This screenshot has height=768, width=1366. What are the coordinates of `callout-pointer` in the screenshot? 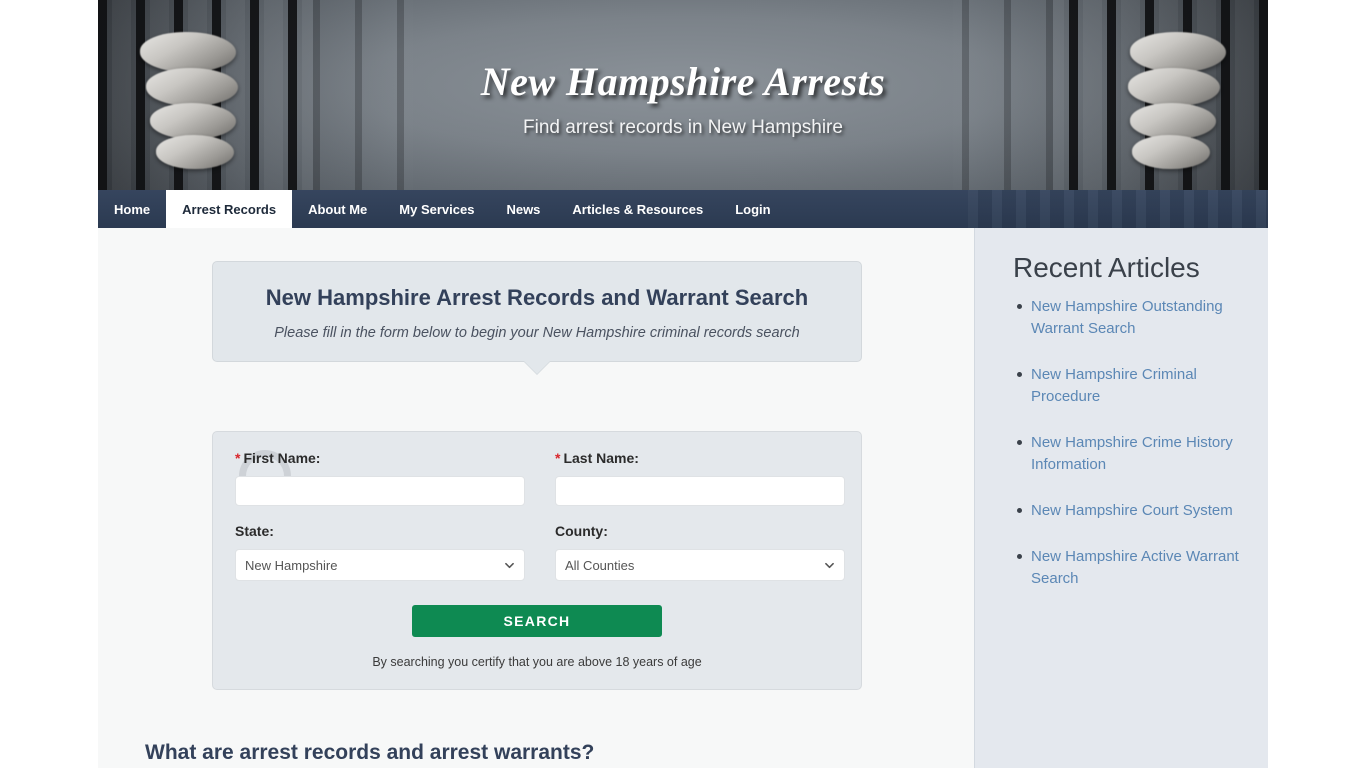 It's located at (537, 367).